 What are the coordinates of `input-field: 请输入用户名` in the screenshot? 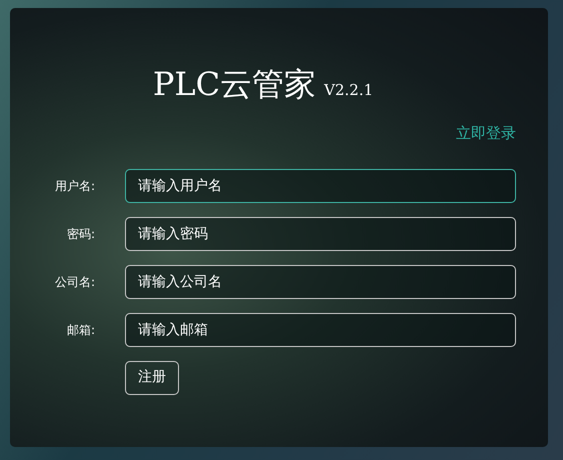 It's located at (320, 185).